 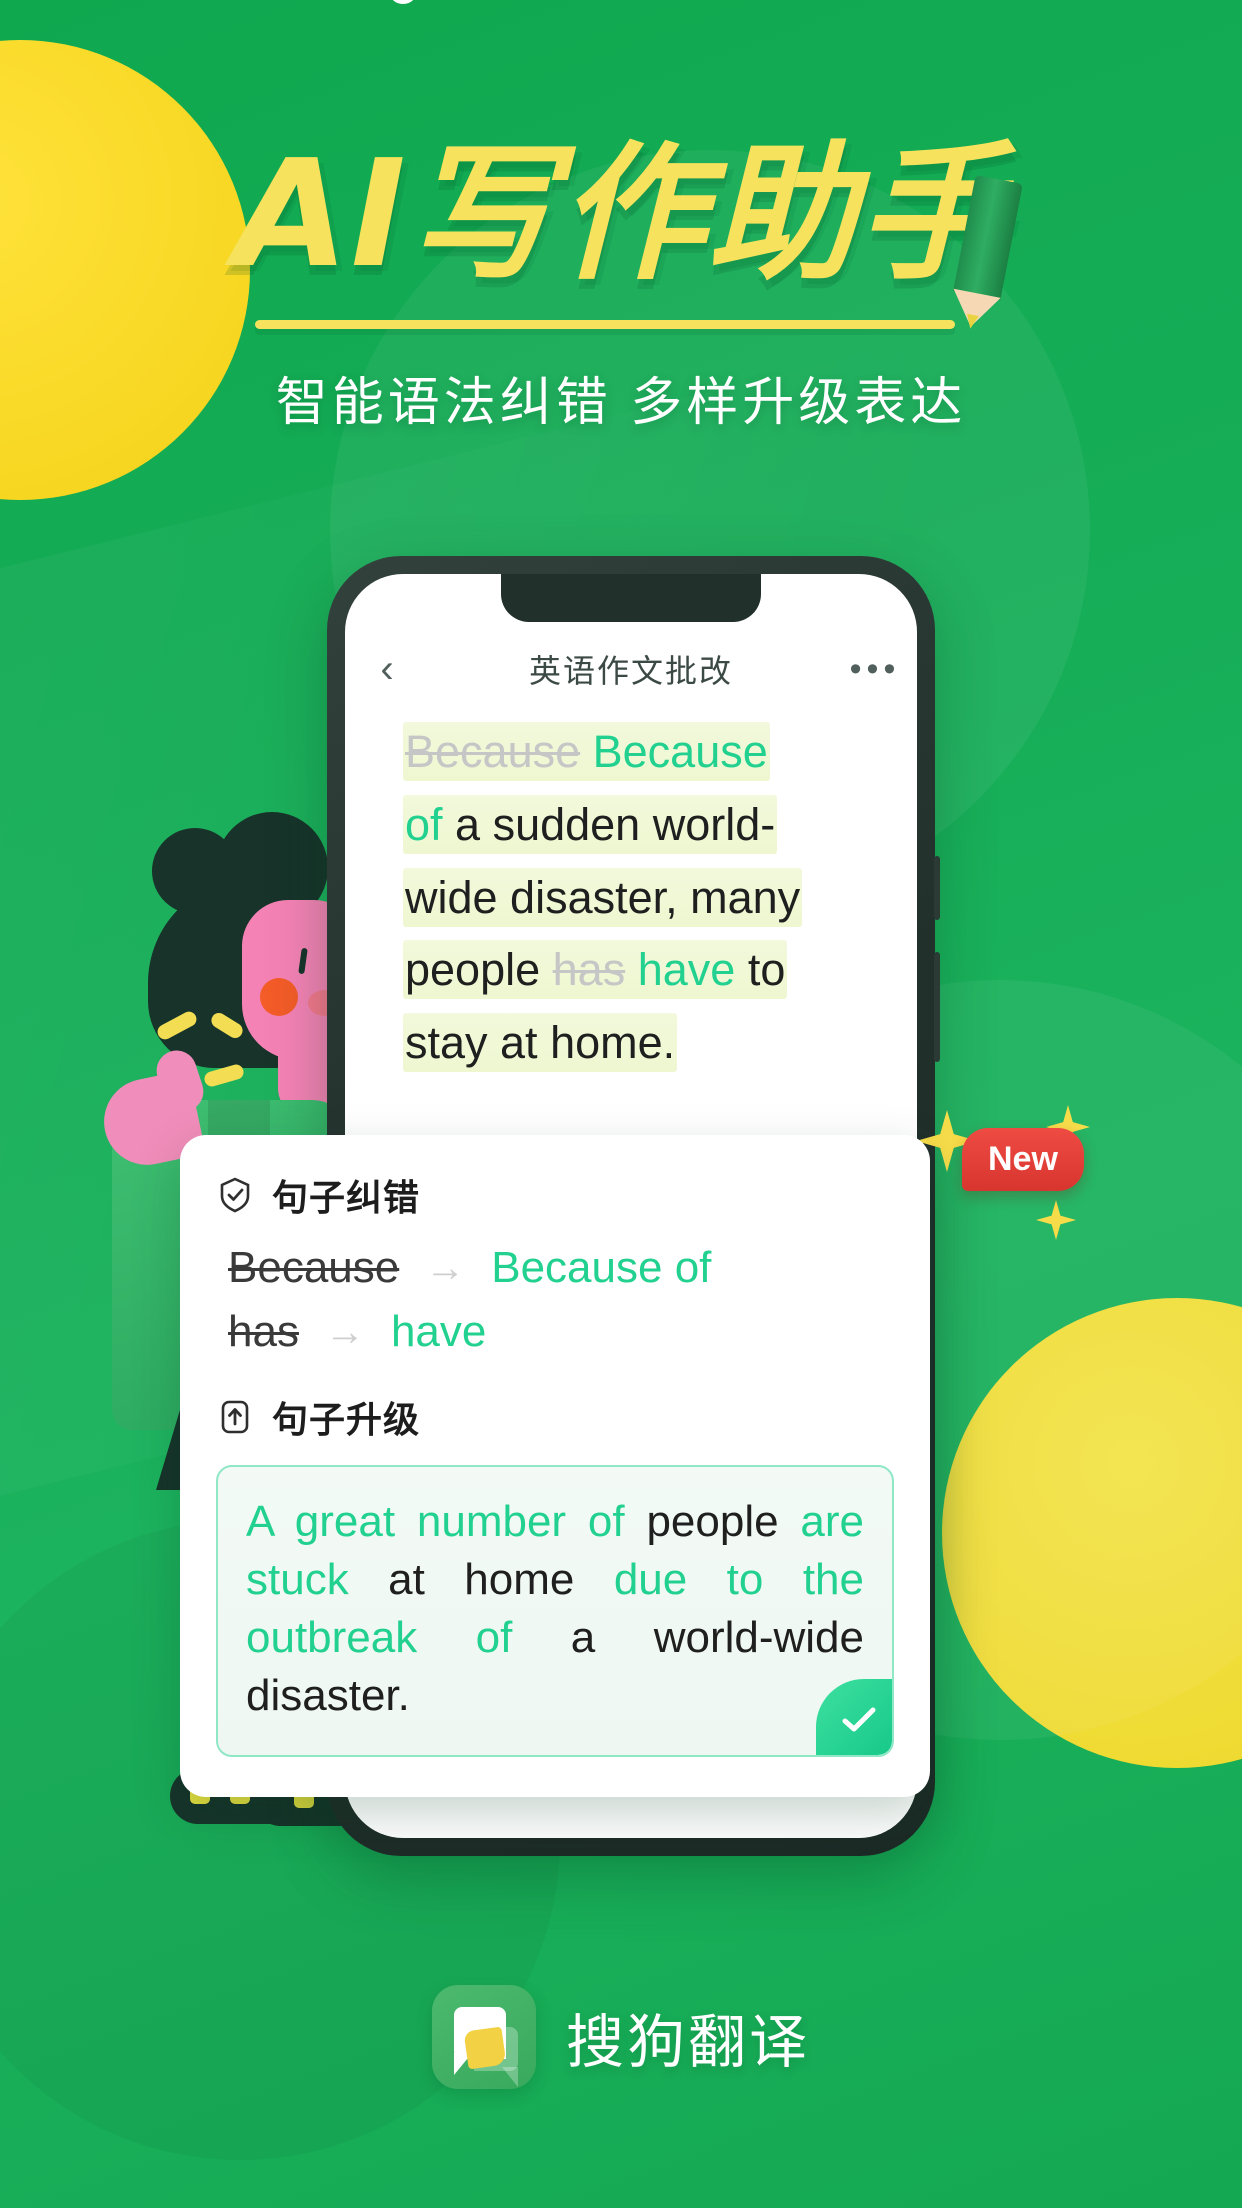 I want to click on correction-old-text: Because, so click(x=314, y=1267).